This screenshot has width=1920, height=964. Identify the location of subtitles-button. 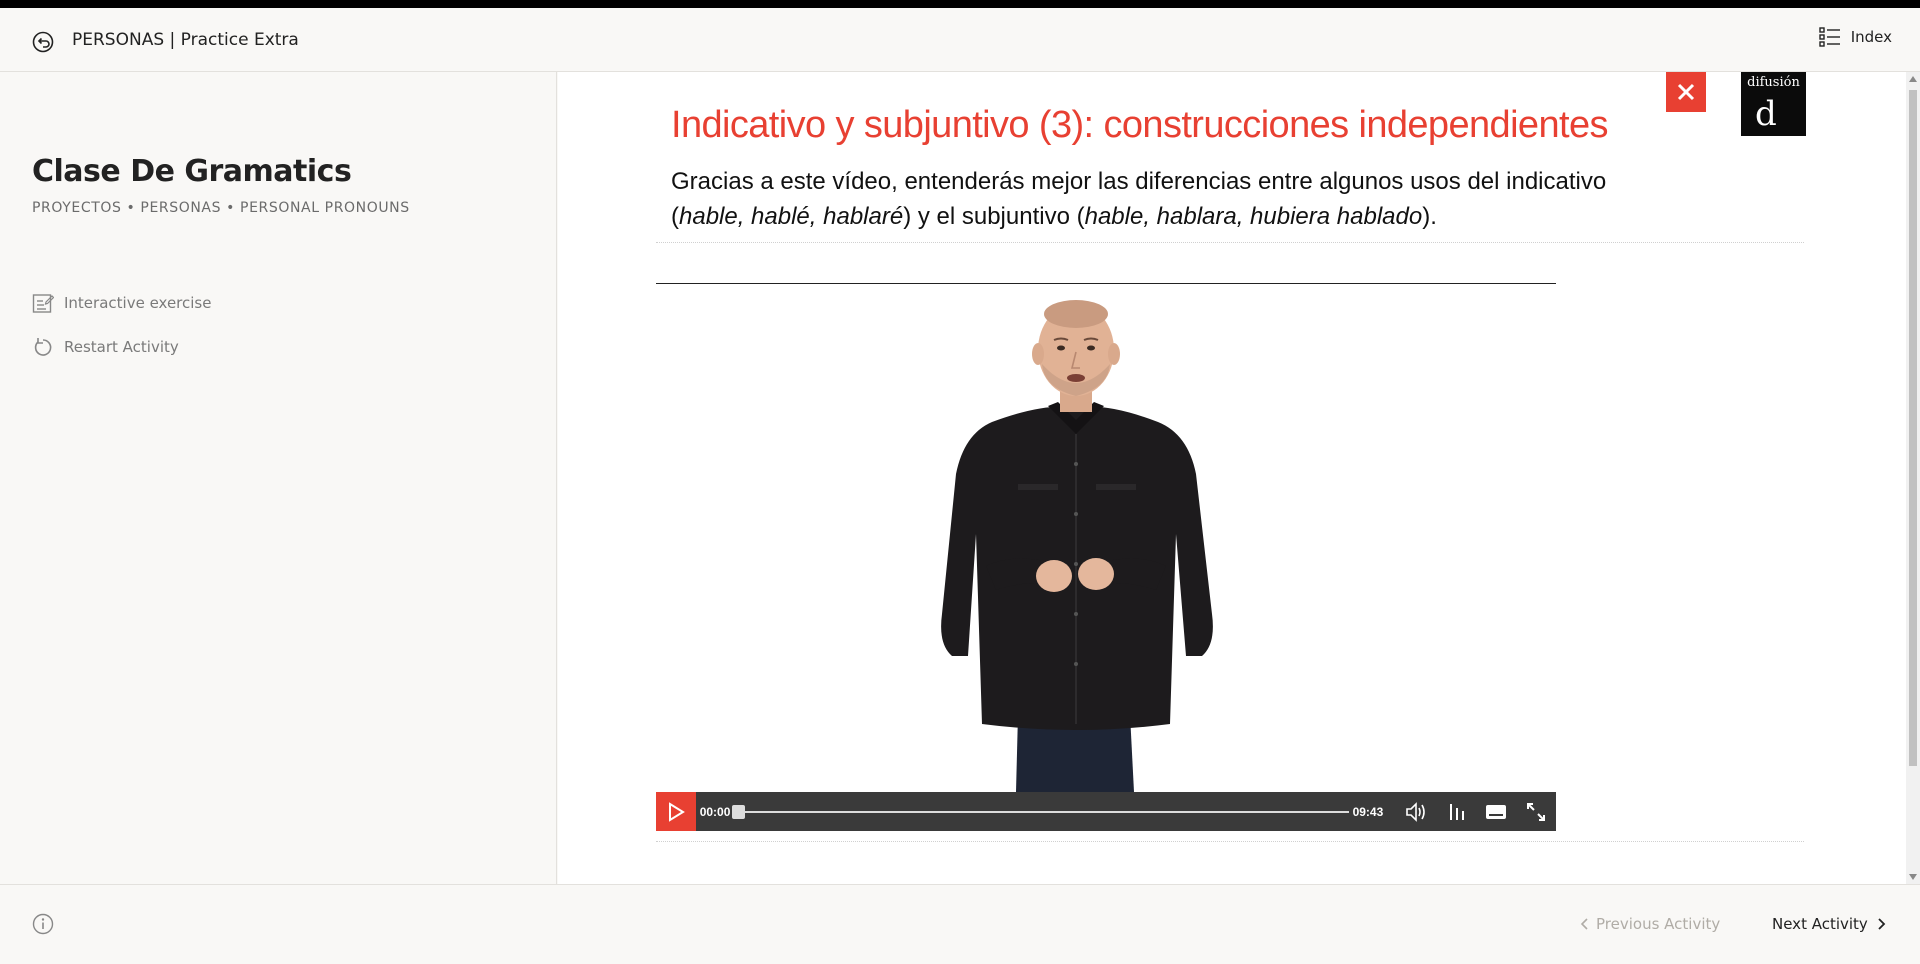
(1497, 811).